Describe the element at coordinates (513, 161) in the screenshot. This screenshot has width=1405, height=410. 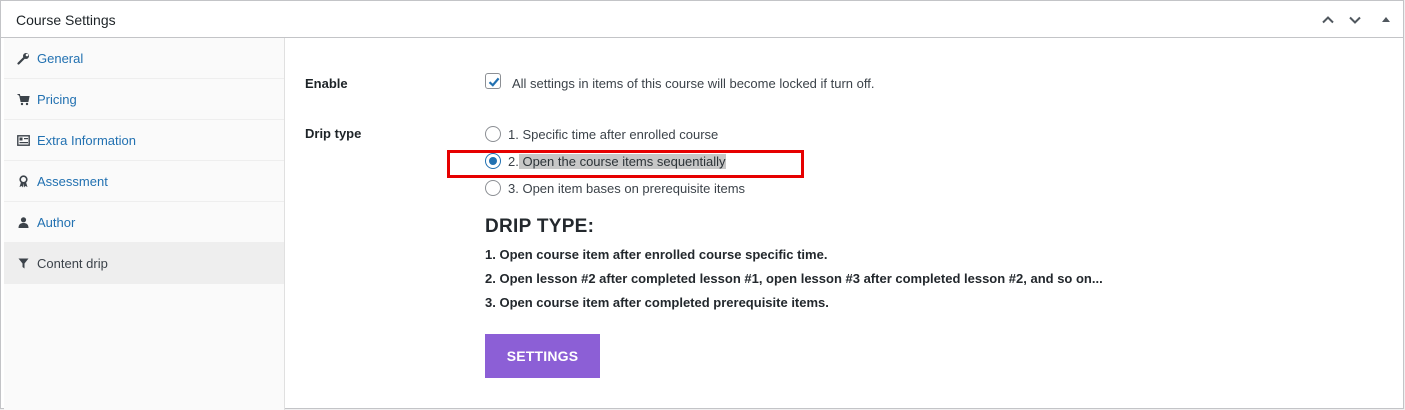
I see `option-number: 2.` at that location.